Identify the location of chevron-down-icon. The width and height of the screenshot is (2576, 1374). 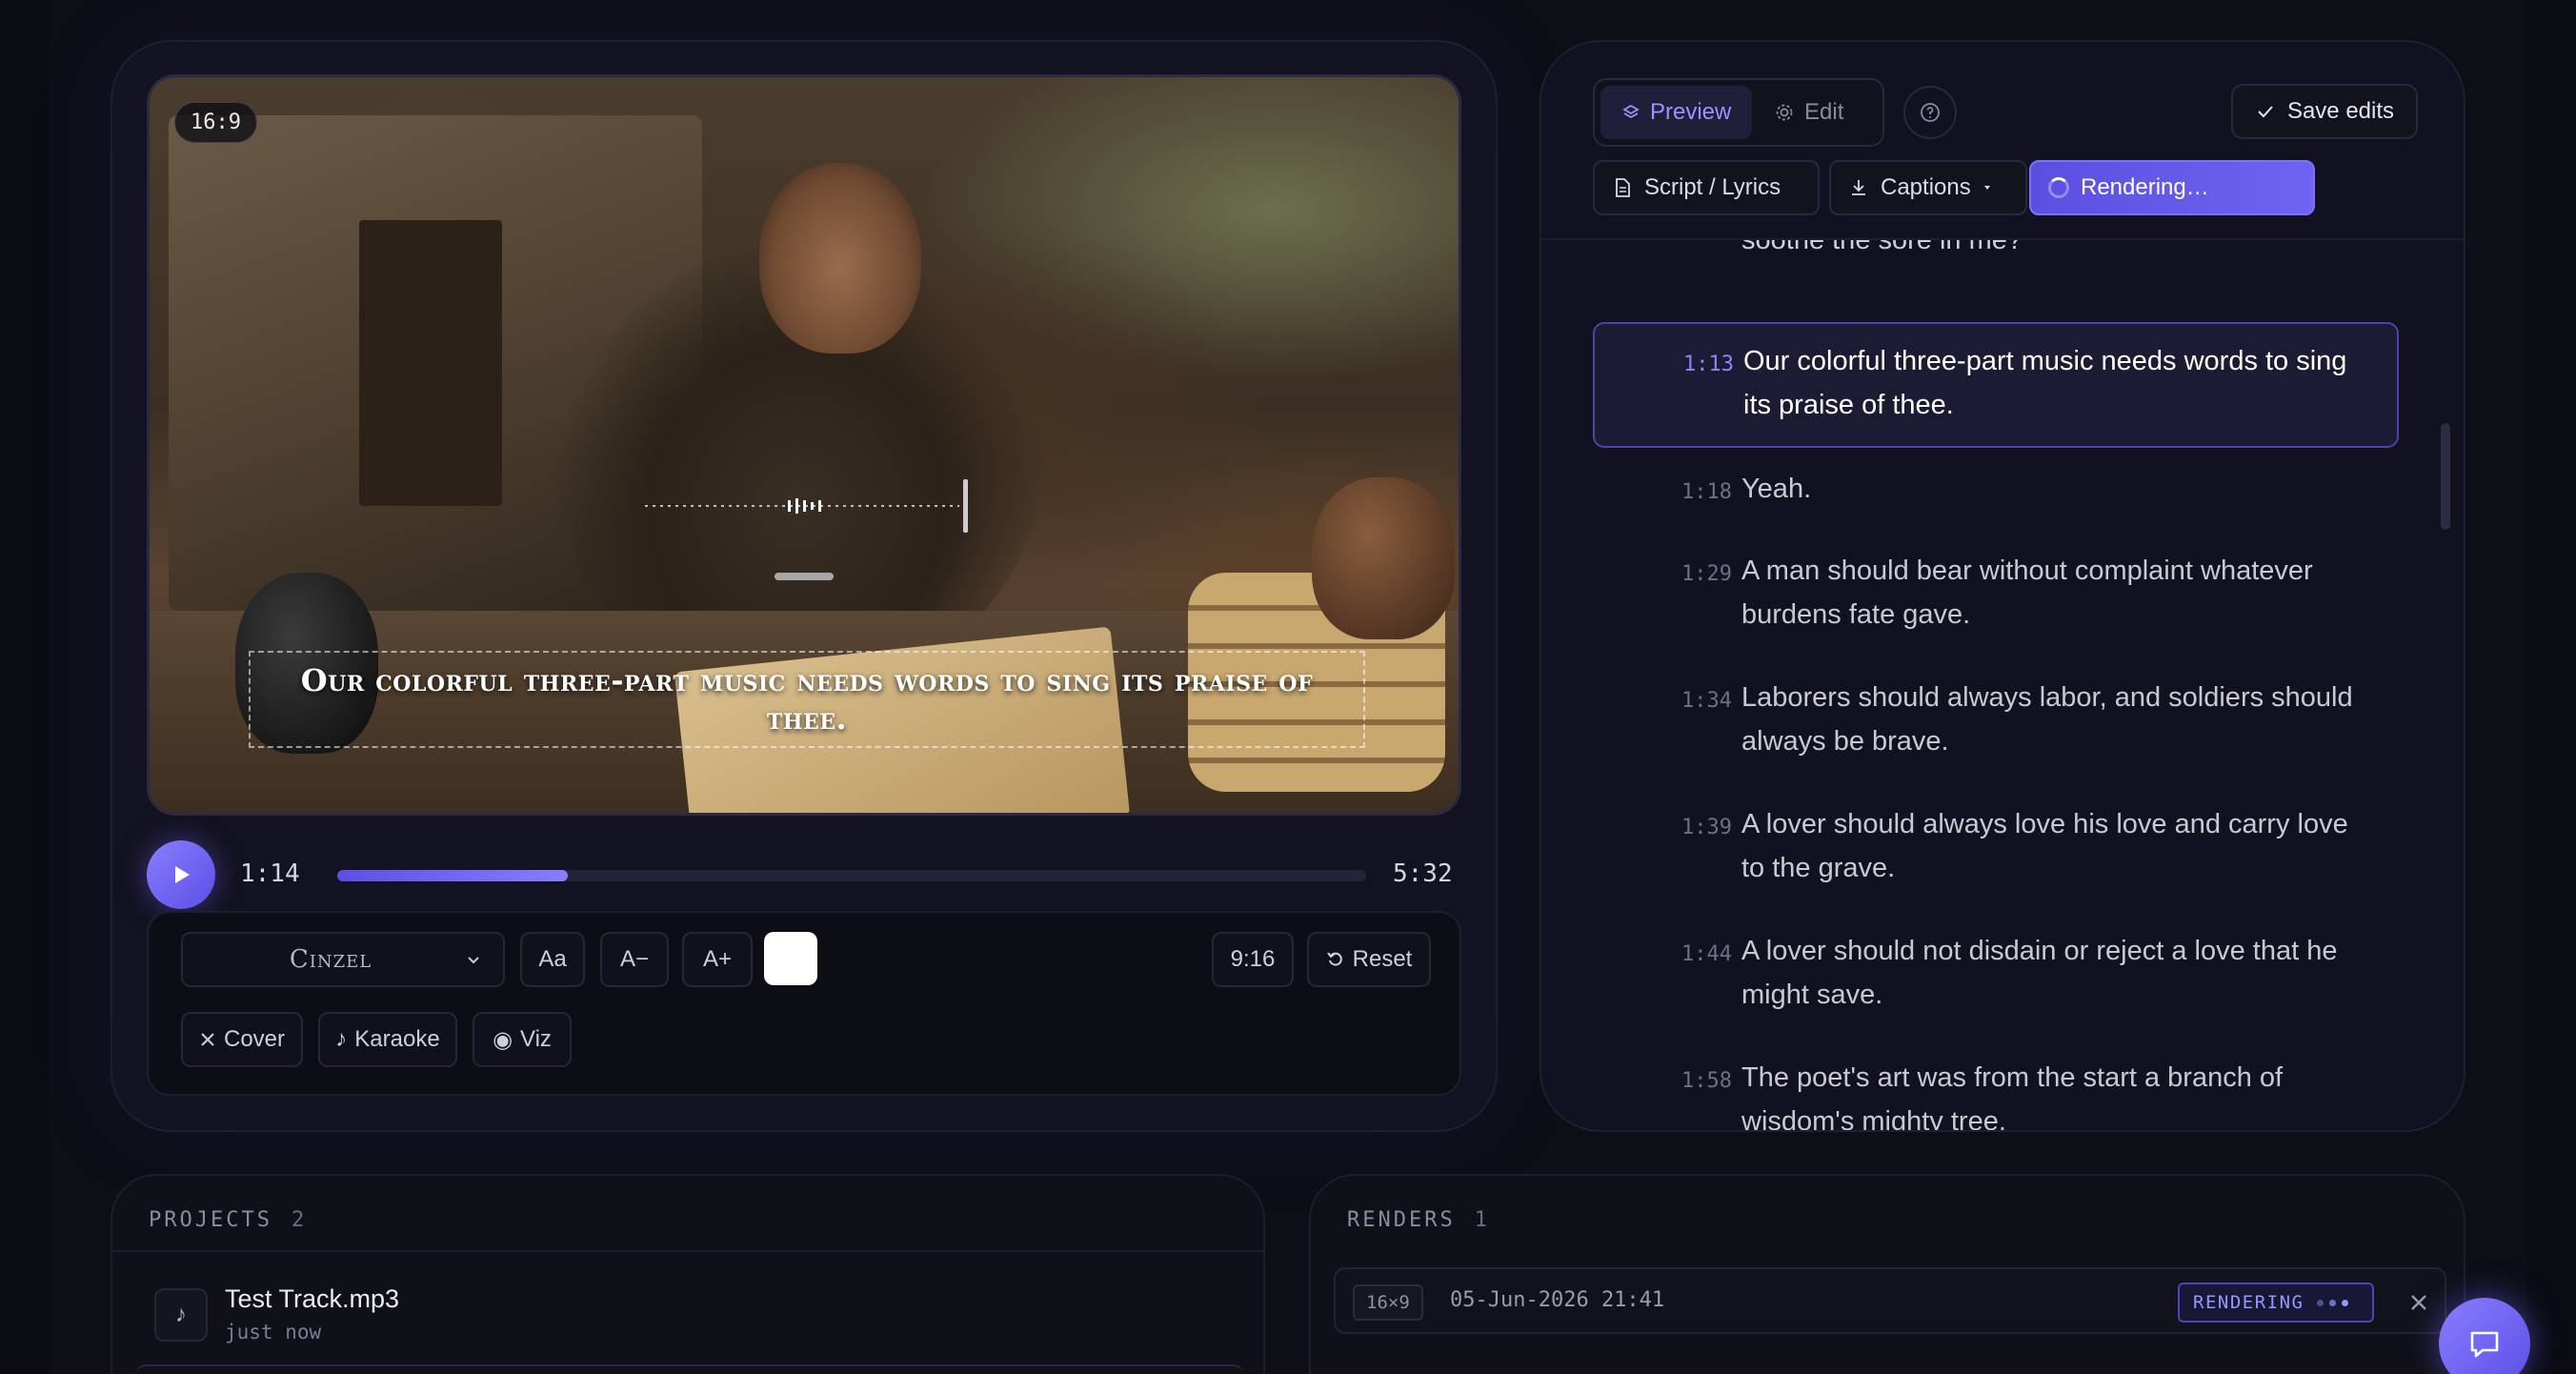
(474, 961).